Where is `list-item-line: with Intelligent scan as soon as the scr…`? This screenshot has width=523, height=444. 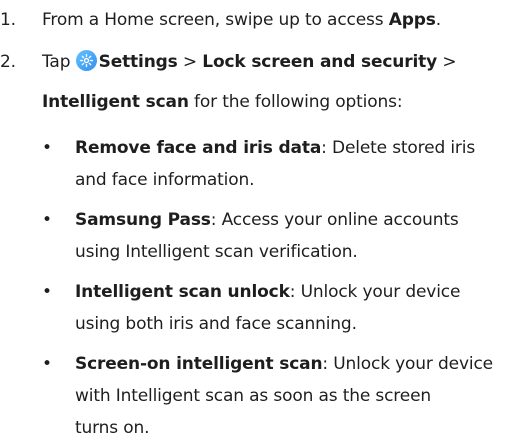 list-item-line: with Intelligent scan as soon as the scr… is located at coordinates (253, 396).